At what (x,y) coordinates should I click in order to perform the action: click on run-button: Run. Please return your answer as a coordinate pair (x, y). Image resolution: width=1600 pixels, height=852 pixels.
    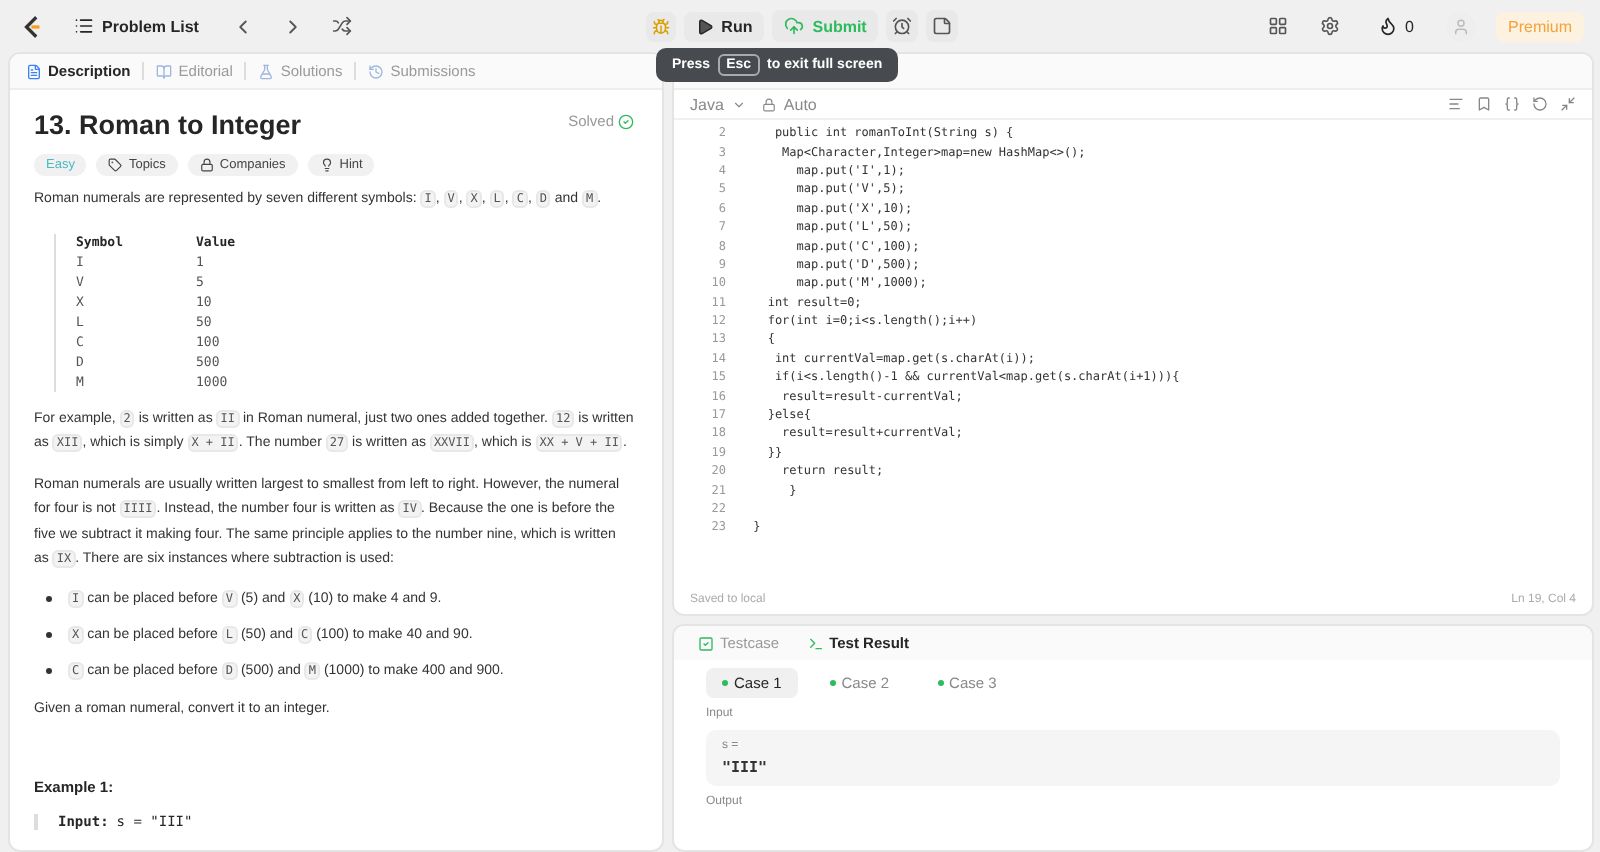
    Looking at the image, I should click on (724, 26).